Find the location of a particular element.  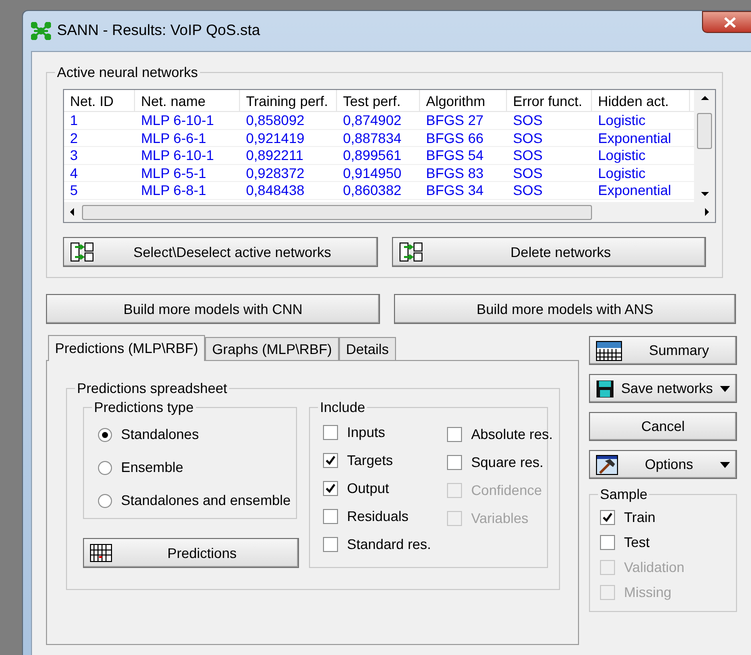

column-header: Training perf. is located at coordinates (288, 100).